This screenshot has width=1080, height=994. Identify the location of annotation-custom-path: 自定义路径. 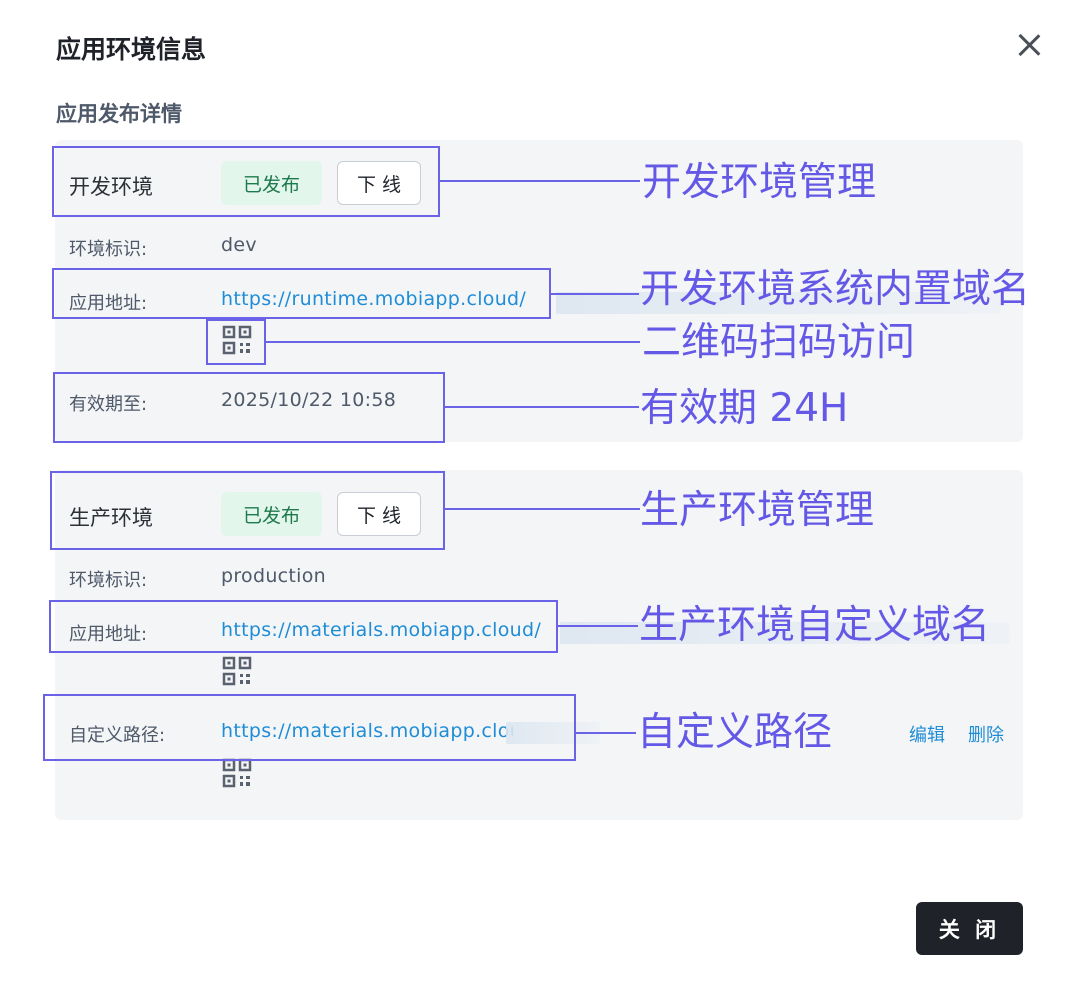
(735, 732).